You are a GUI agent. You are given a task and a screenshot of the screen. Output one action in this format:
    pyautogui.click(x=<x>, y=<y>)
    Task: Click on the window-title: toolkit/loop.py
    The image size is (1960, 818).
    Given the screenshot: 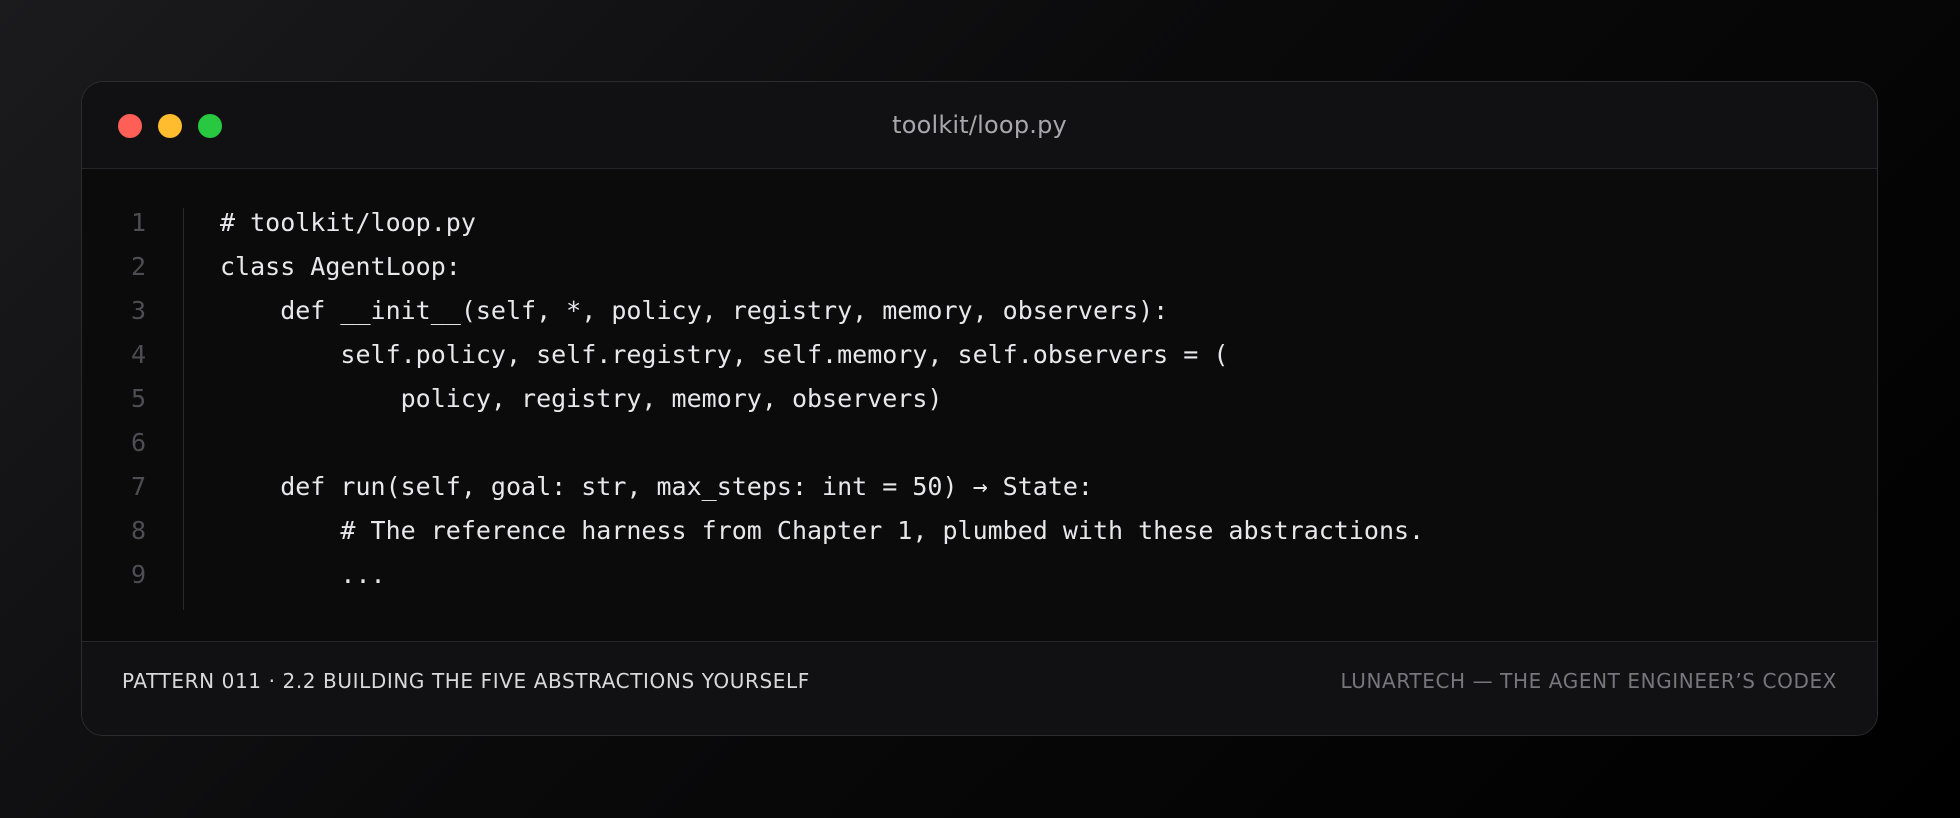 What is the action you would take?
    pyautogui.click(x=979, y=125)
    